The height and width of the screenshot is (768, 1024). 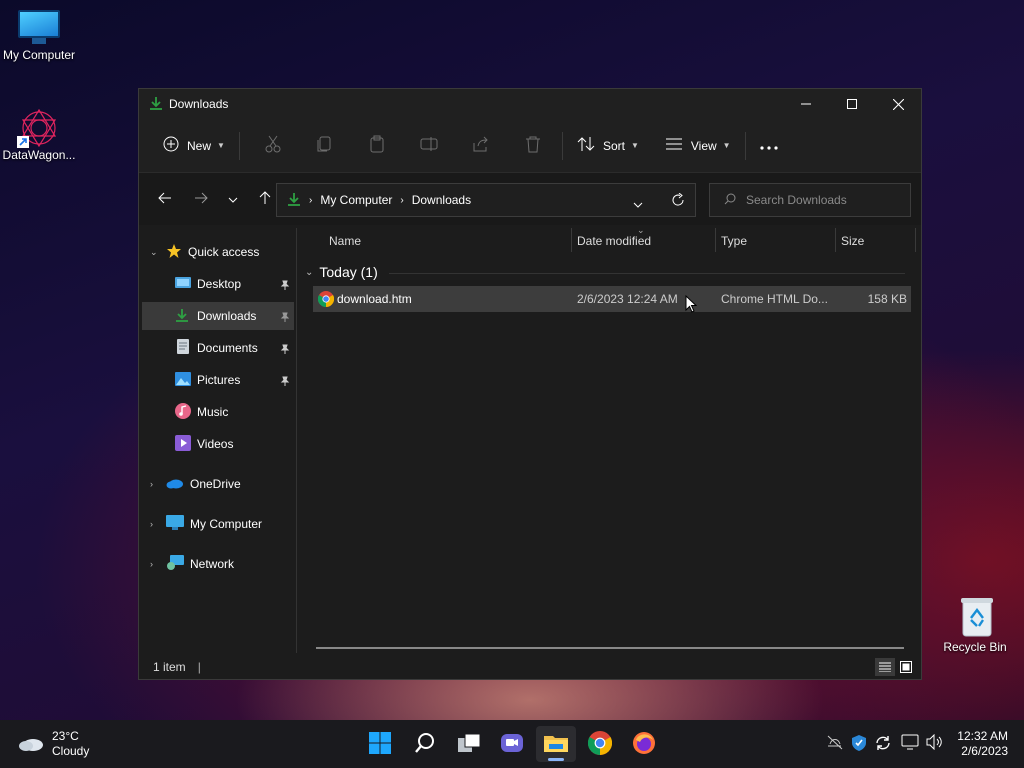 I want to click on chrome-taskbar-button, so click(x=600, y=744).